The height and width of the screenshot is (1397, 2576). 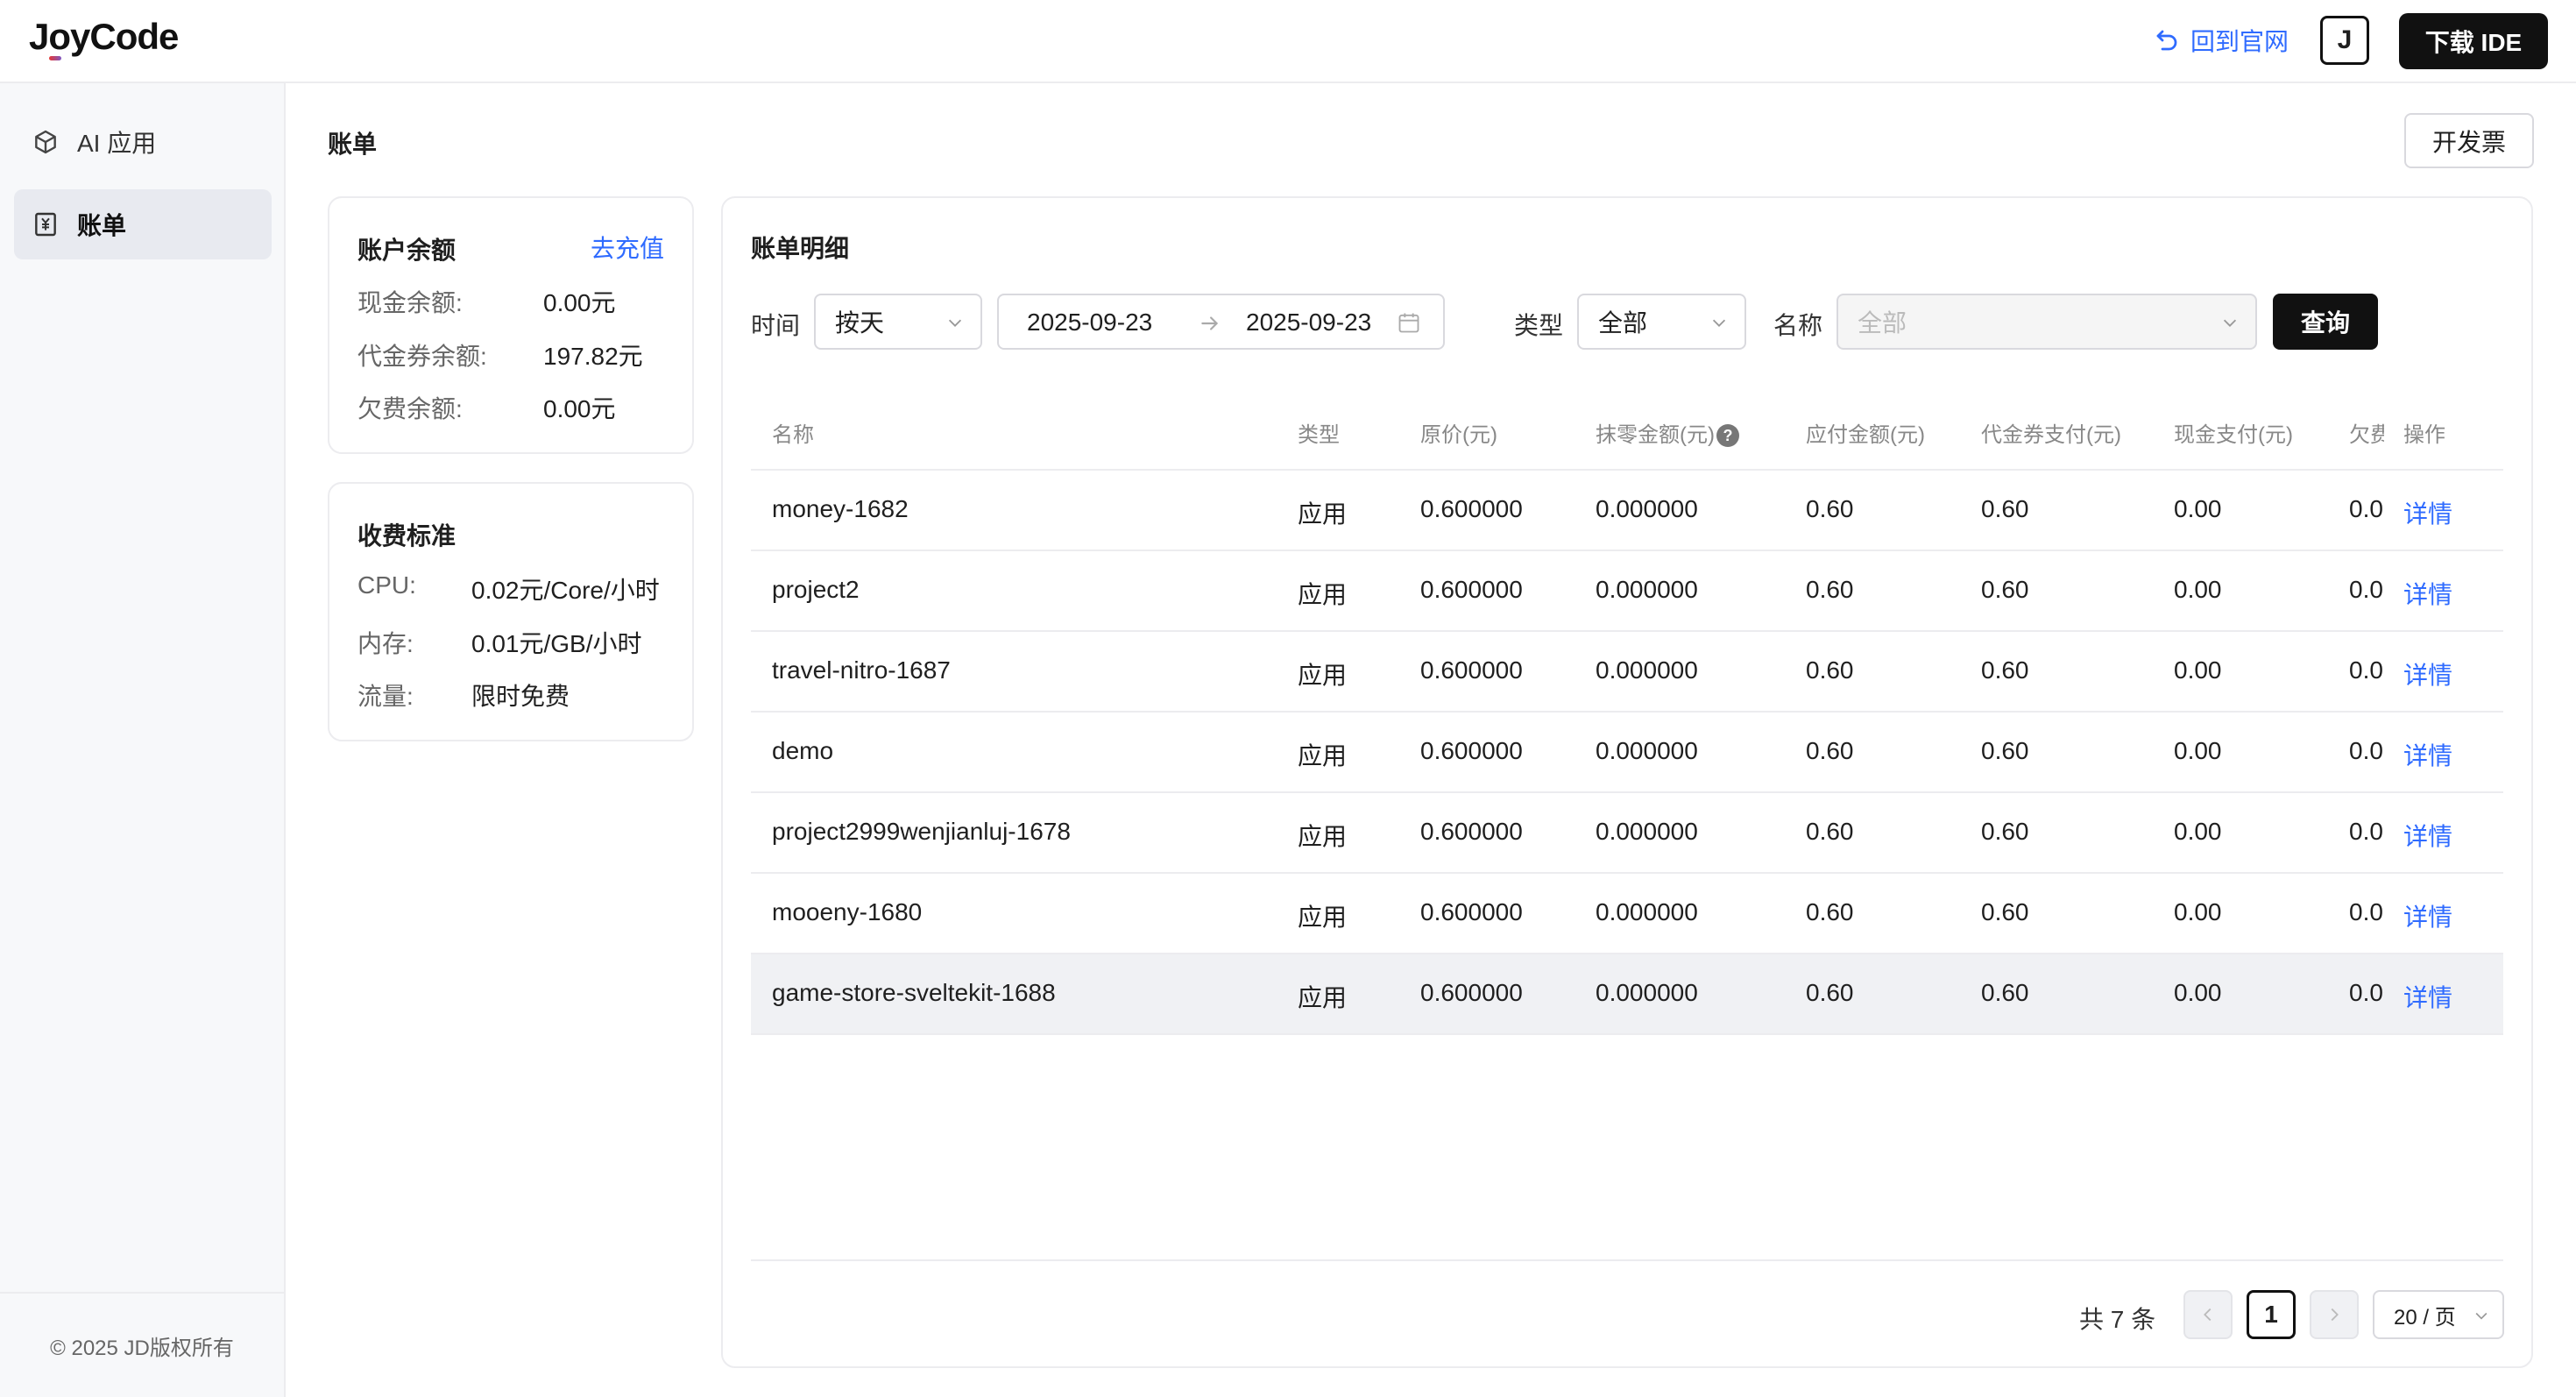 I want to click on user-avatar: J, so click(x=2344, y=40).